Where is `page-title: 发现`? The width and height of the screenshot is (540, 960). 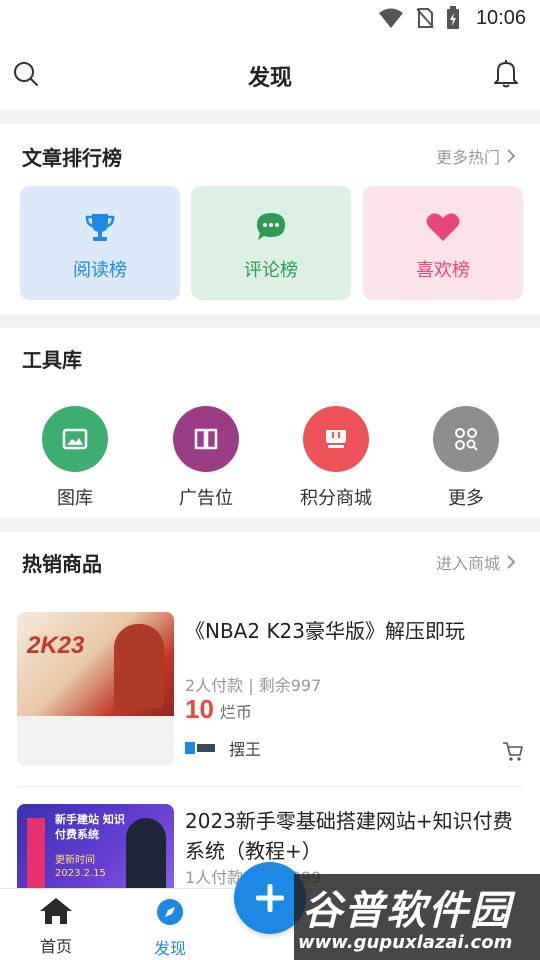
page-title: 发现 is located at coordinates (269, 78).